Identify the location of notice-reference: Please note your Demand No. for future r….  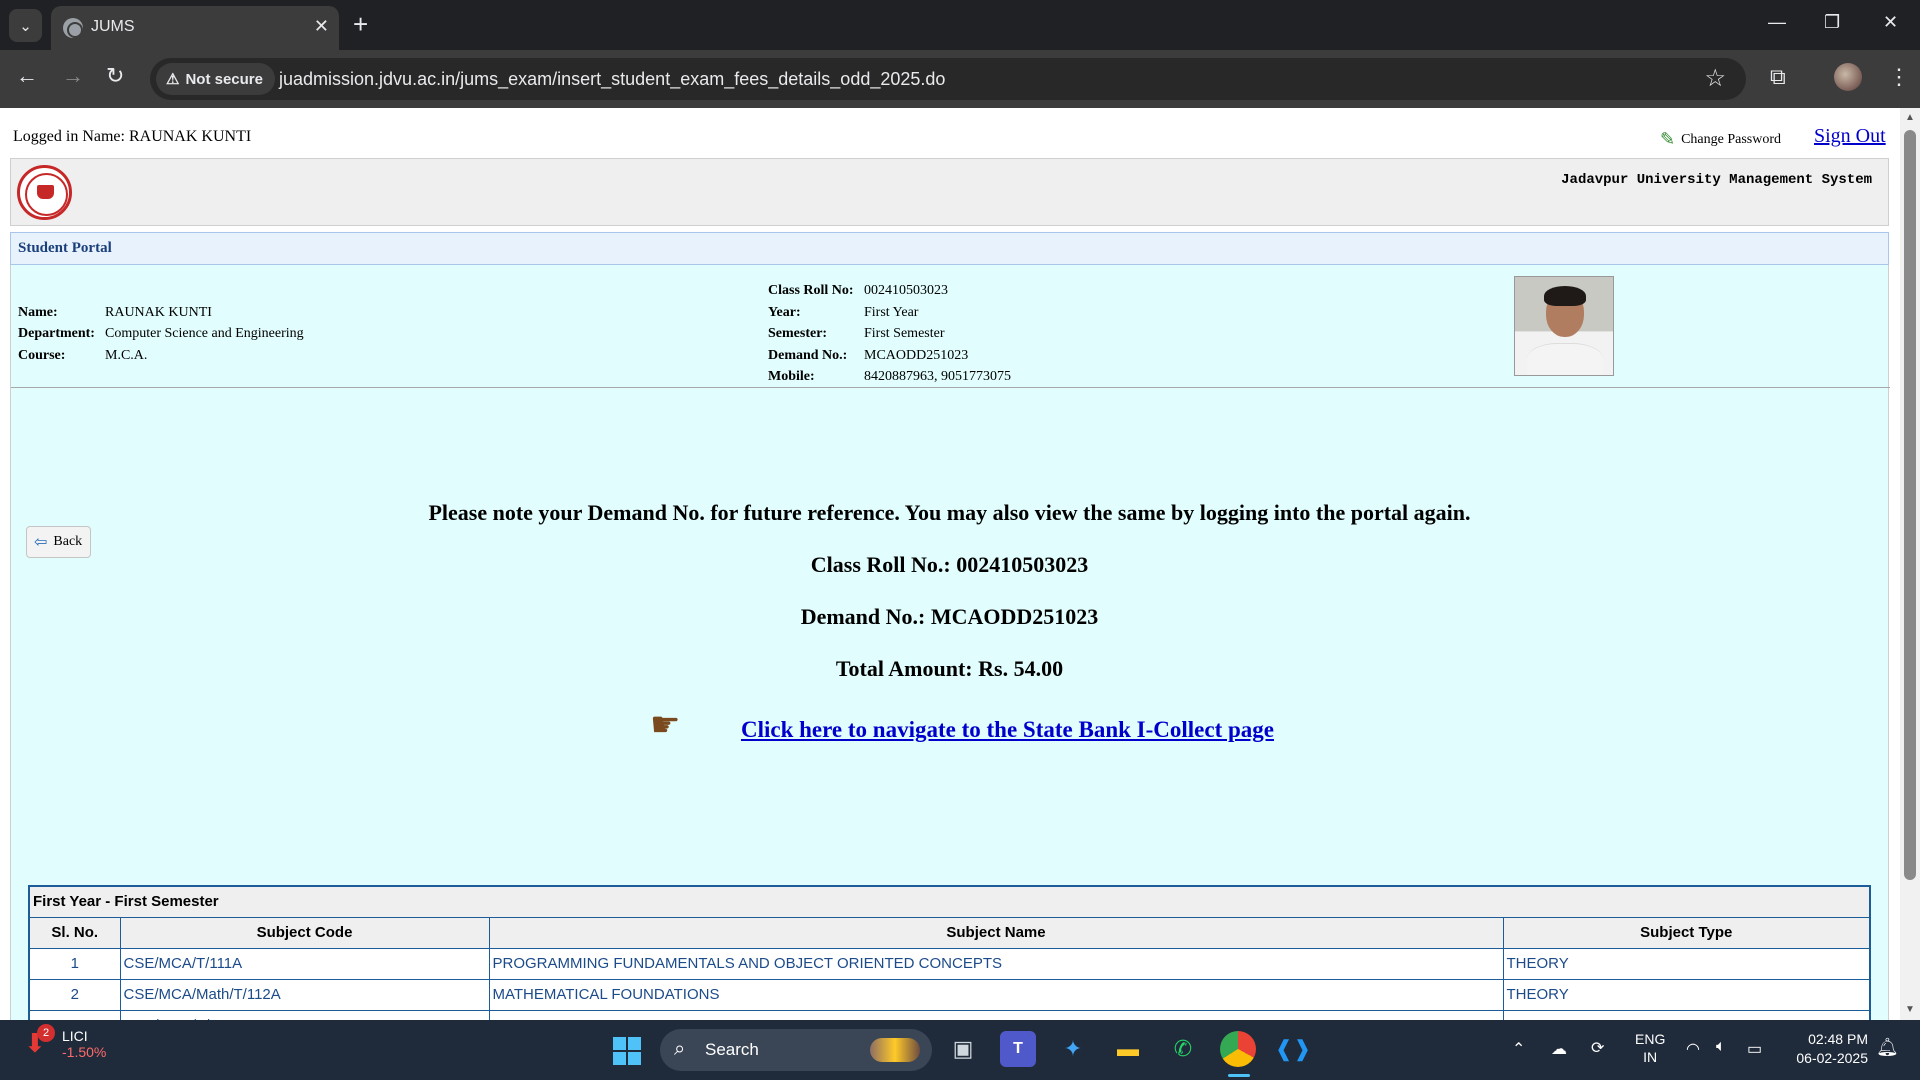
(949, 512).